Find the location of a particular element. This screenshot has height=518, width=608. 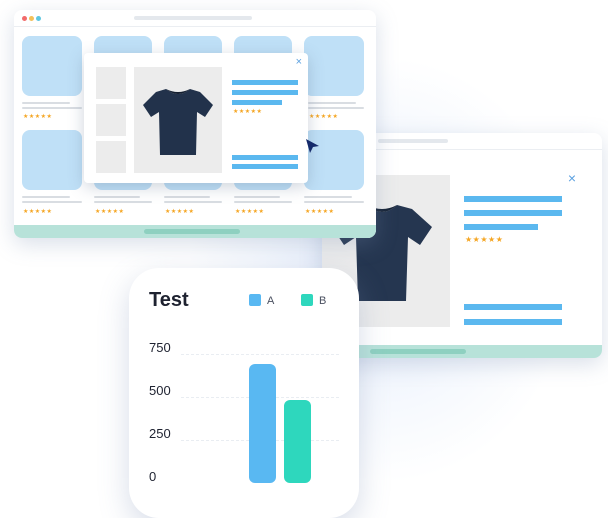

minimize-dot is located at coordinates (31, 18).